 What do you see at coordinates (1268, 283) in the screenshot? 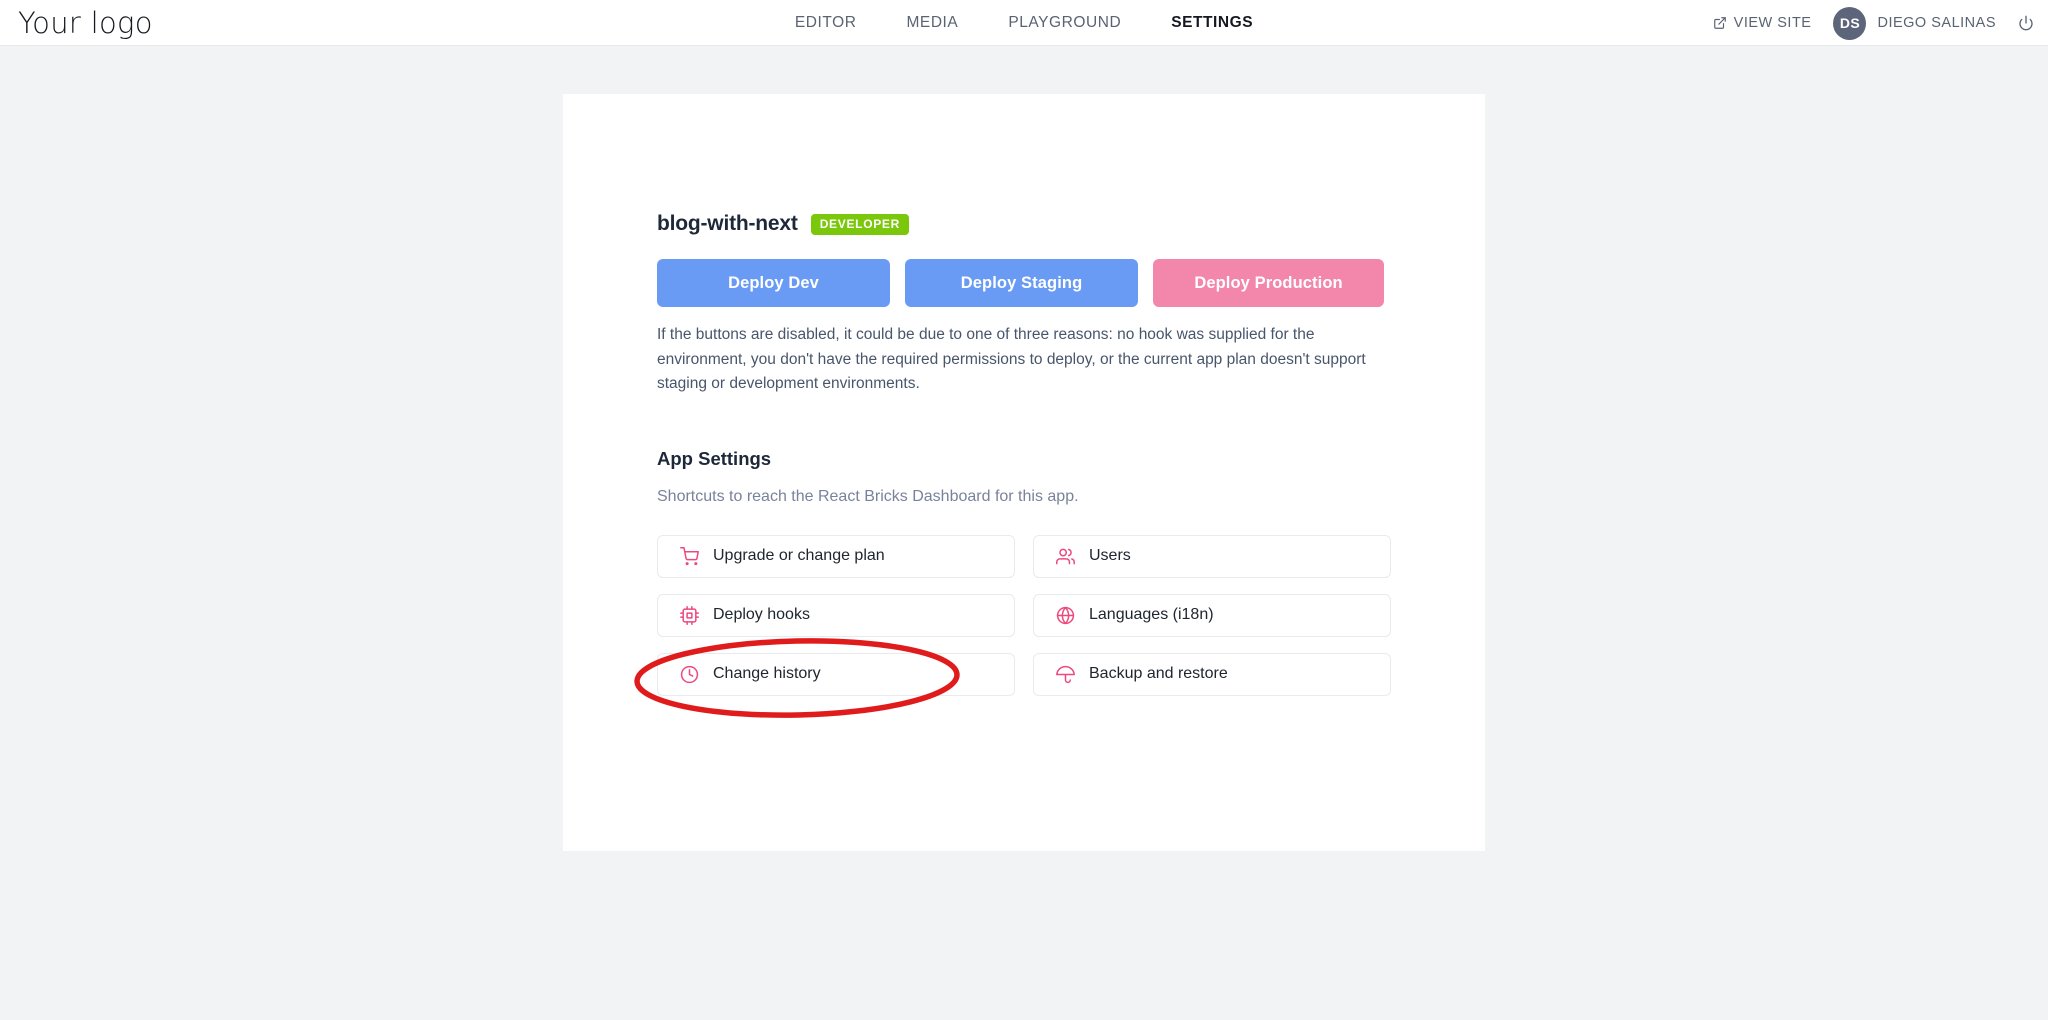
I see `deploy-production-button: Deploy Production` at bounding box center [1268, 283].